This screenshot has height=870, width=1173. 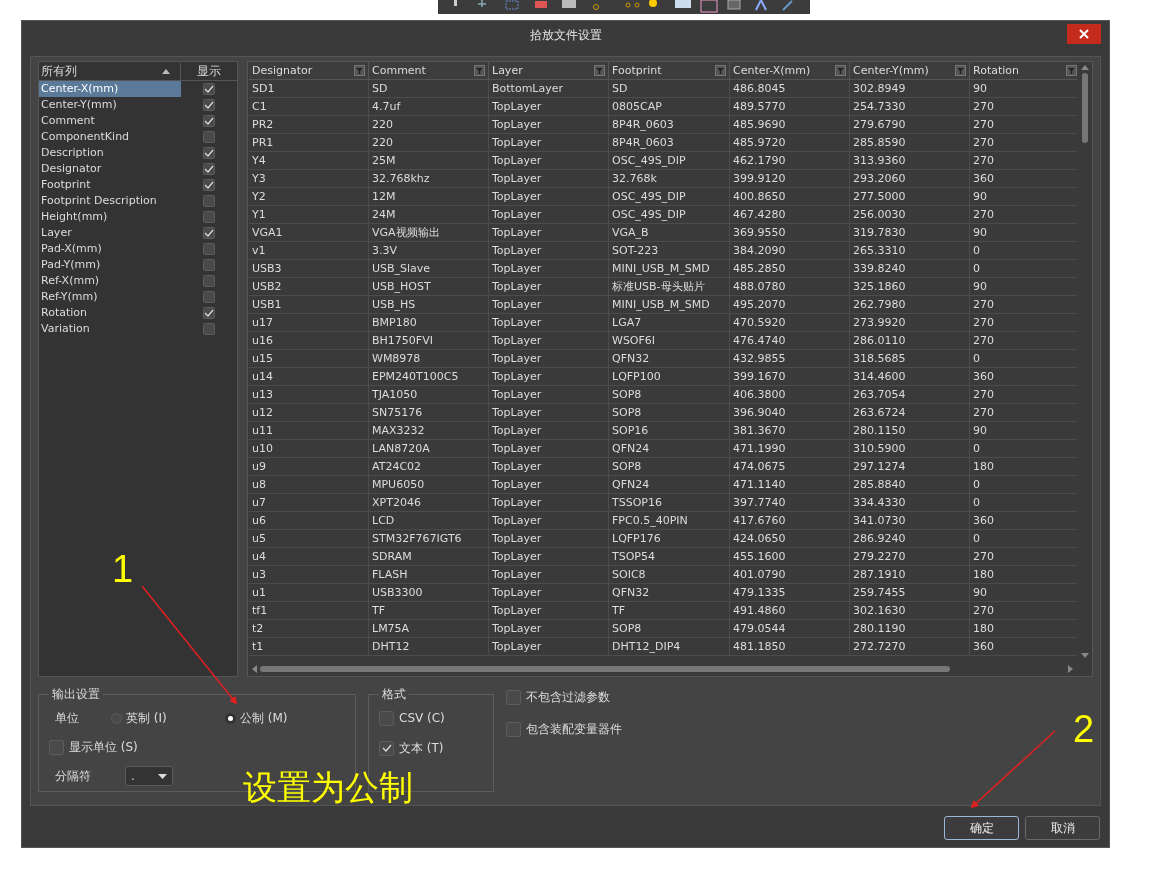 I want to click on column-header: Footprint, so click(x=669, y=71).